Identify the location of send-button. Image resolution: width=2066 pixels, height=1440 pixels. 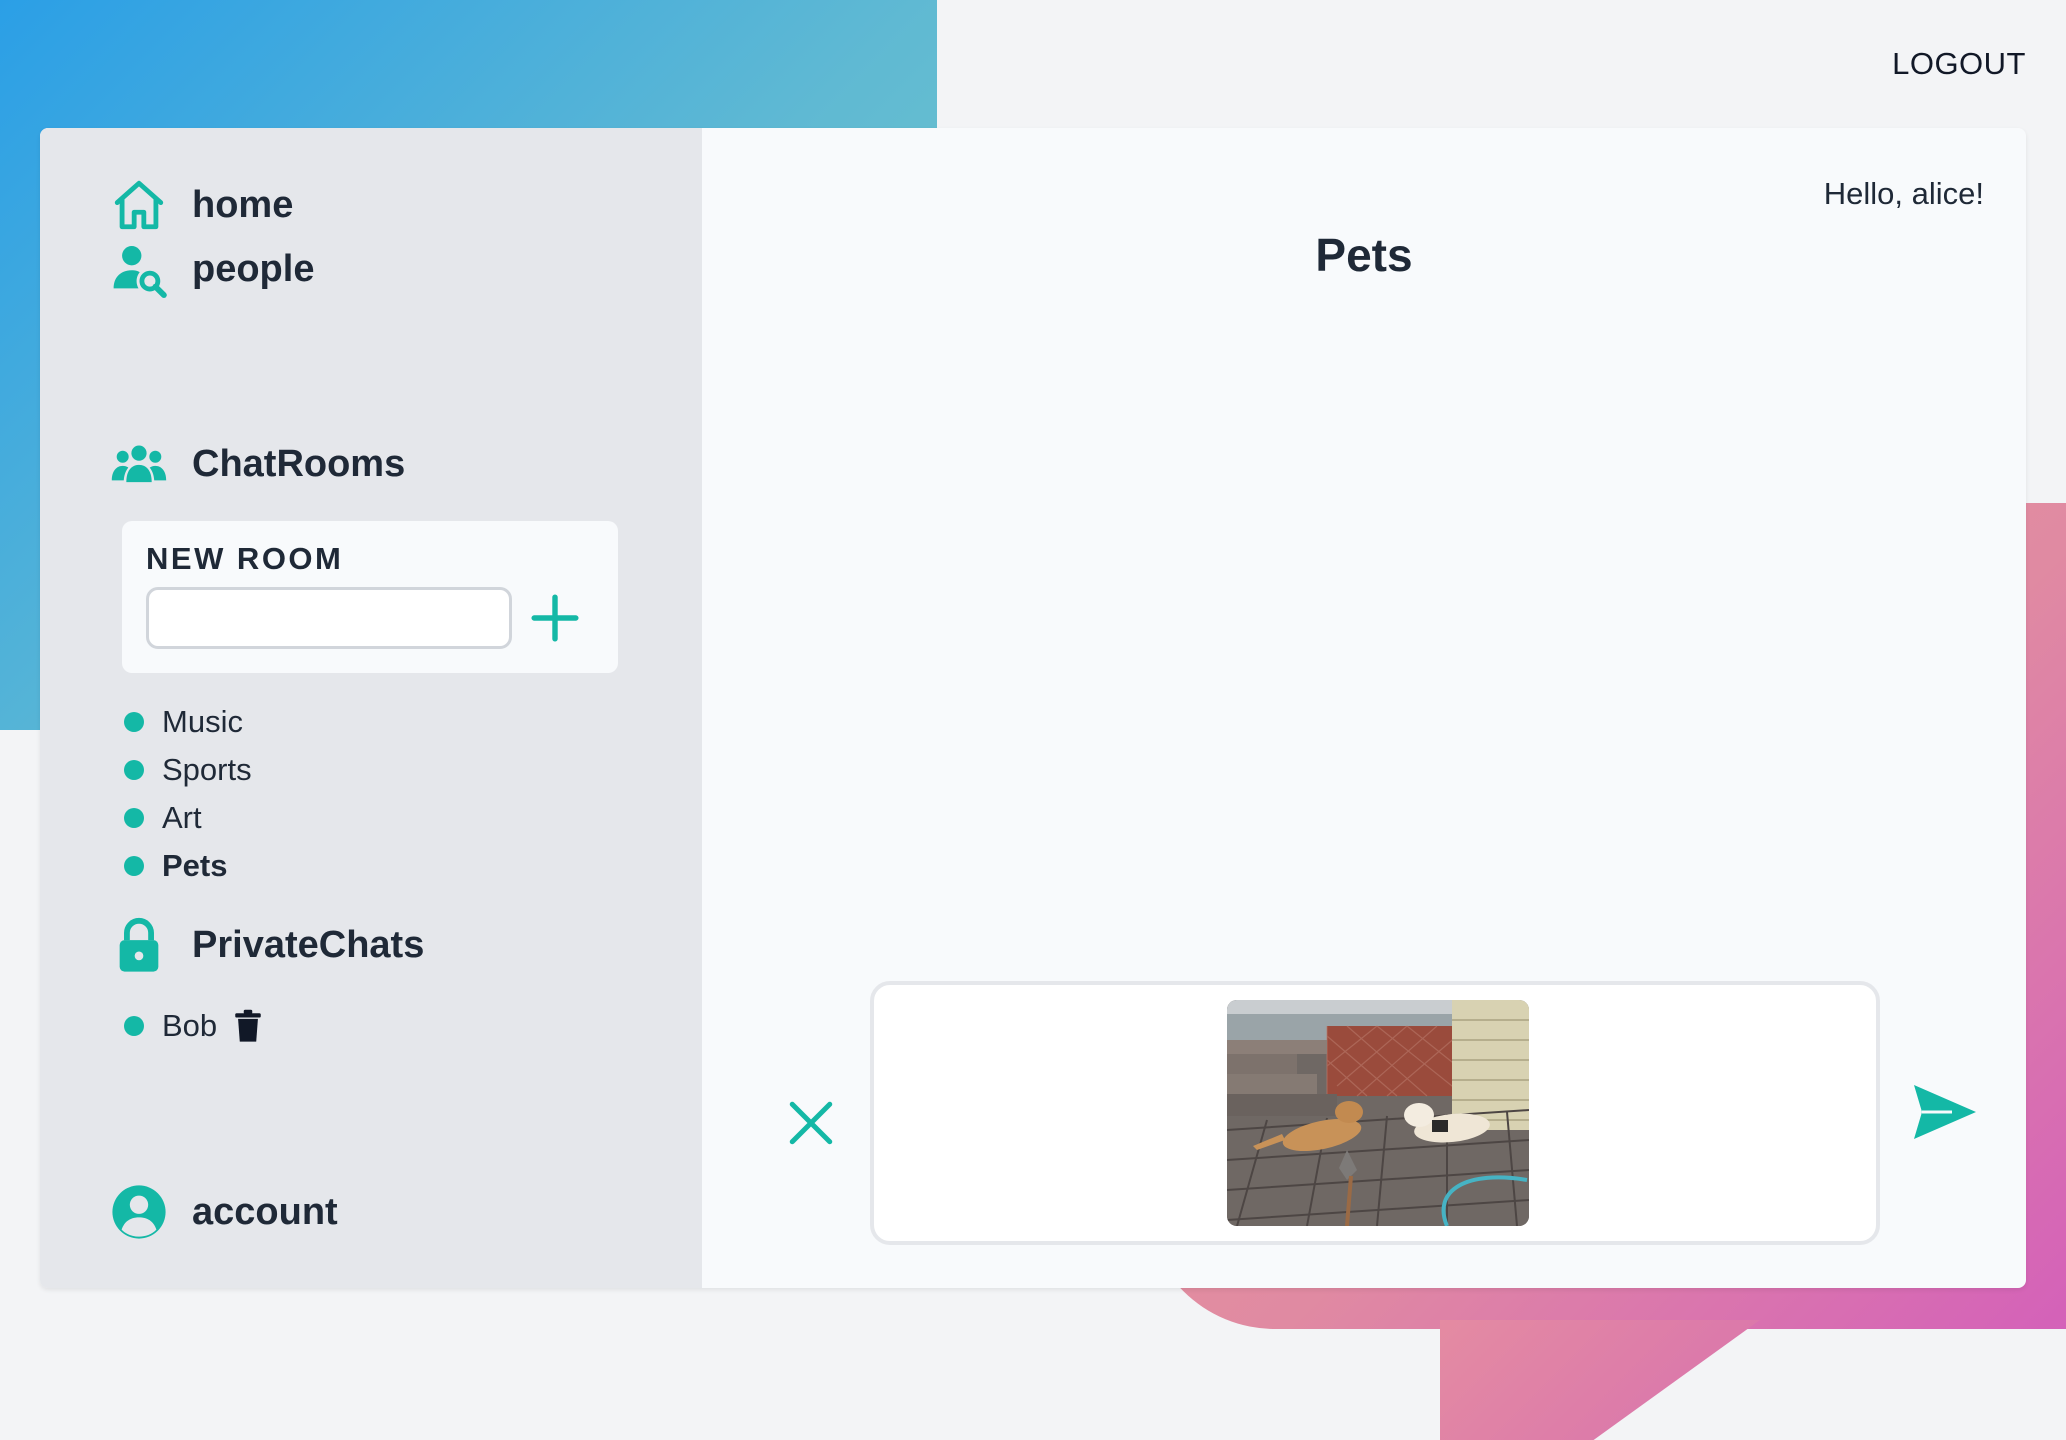
(1945, 1112).